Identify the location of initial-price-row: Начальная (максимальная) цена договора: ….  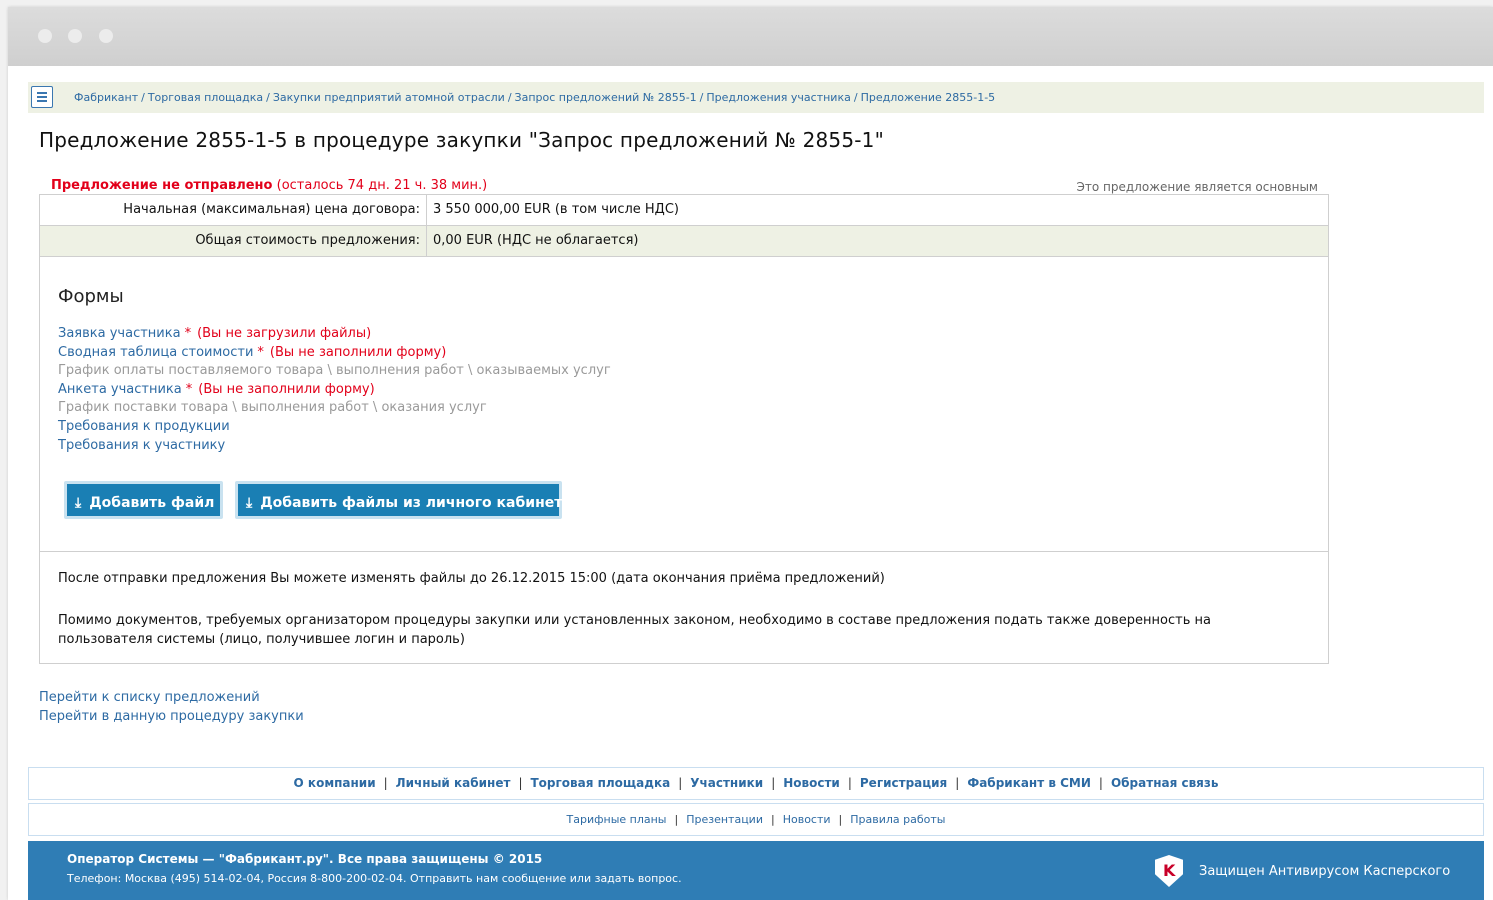
(684, 210).